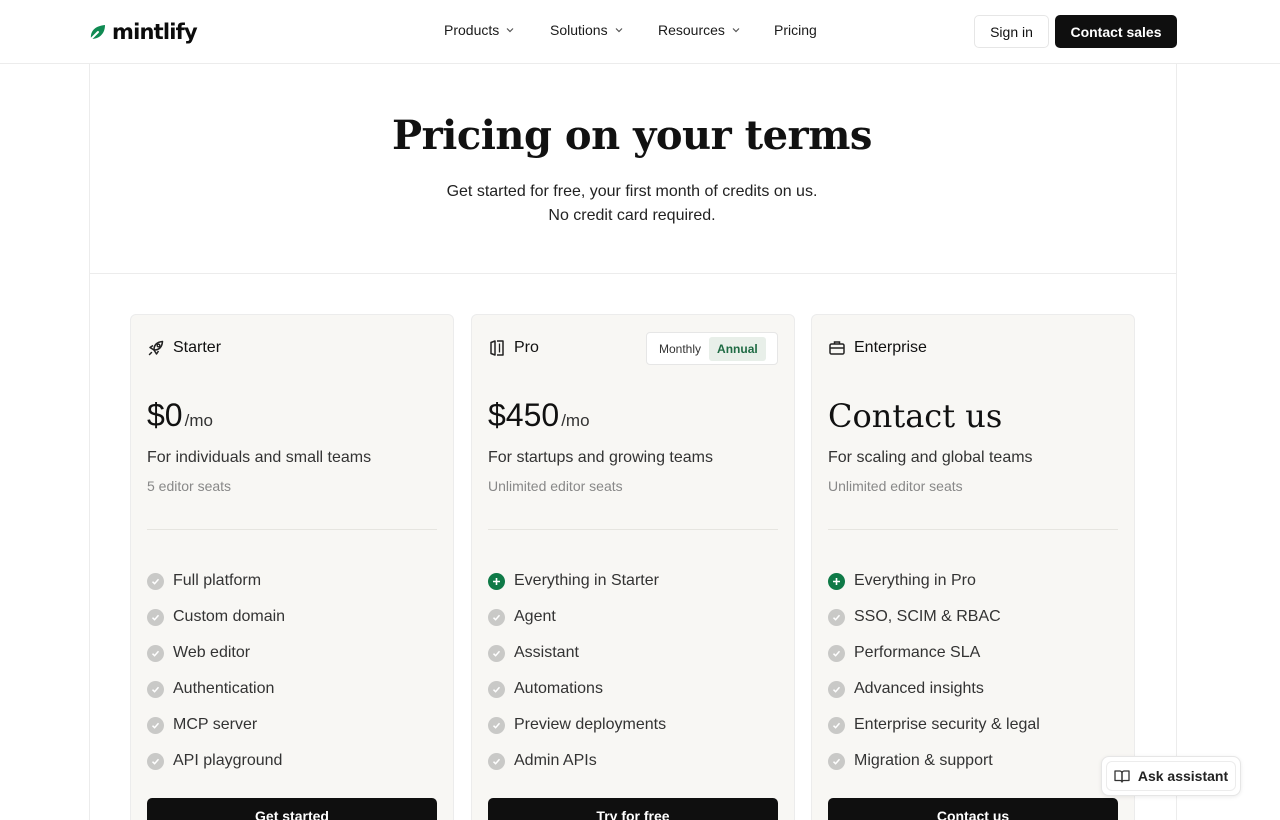 Image resolution: width=1280 pixels, height=820 pixels. Describe the element at coordinates (1176, 442) in the screenshot. I see `frame-line-right` at that location.